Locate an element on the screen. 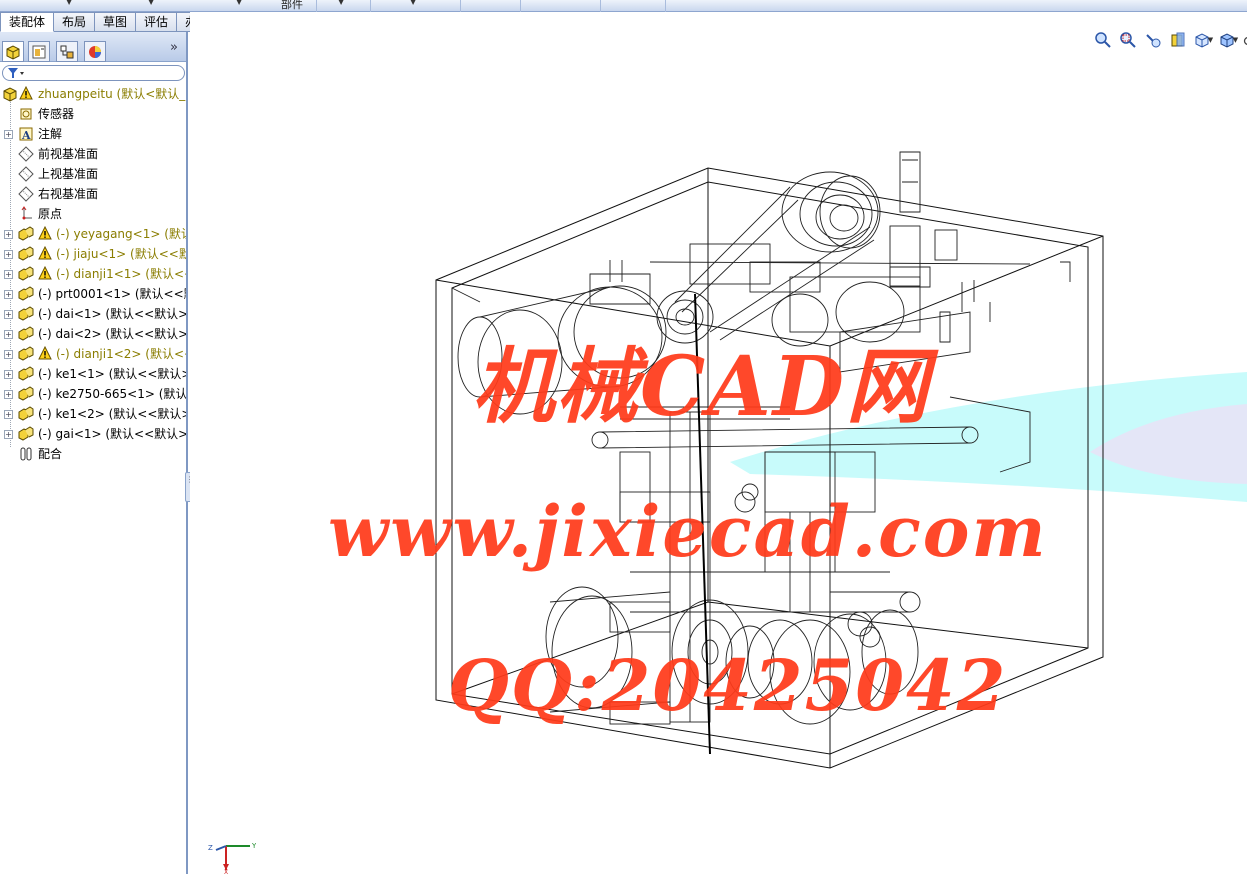  section-view-button is located at coordinates (1178, 40).